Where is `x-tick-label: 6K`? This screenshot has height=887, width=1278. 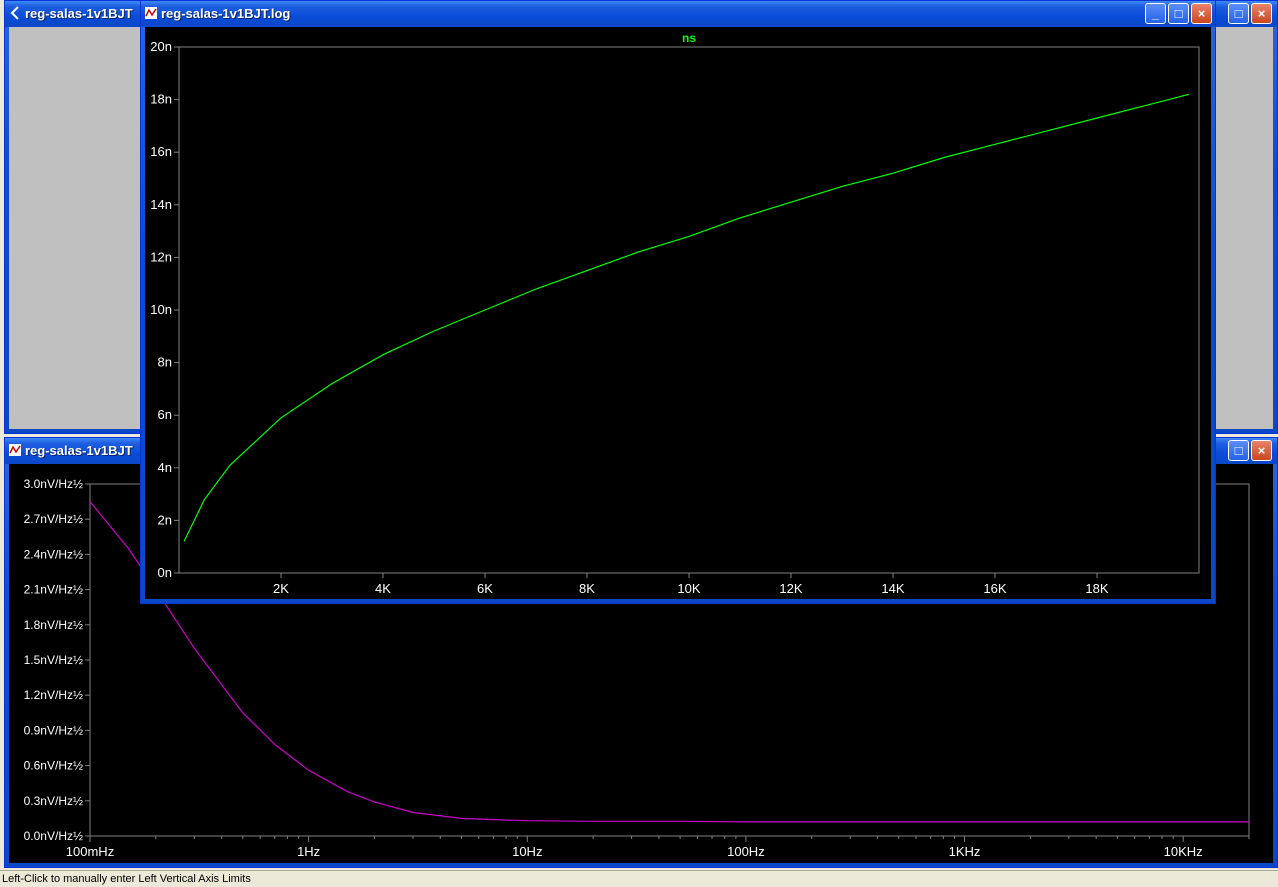
x-tick-label: 6K is located at coordinates (485, 588).